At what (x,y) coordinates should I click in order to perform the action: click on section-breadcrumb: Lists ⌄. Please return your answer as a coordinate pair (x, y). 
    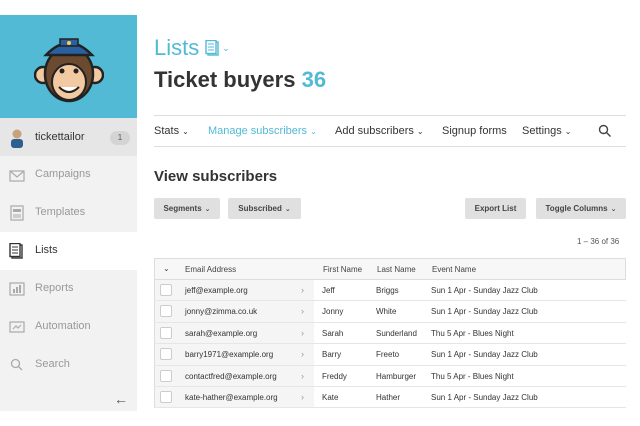
    Looking at the image, I should click on (192, 48).